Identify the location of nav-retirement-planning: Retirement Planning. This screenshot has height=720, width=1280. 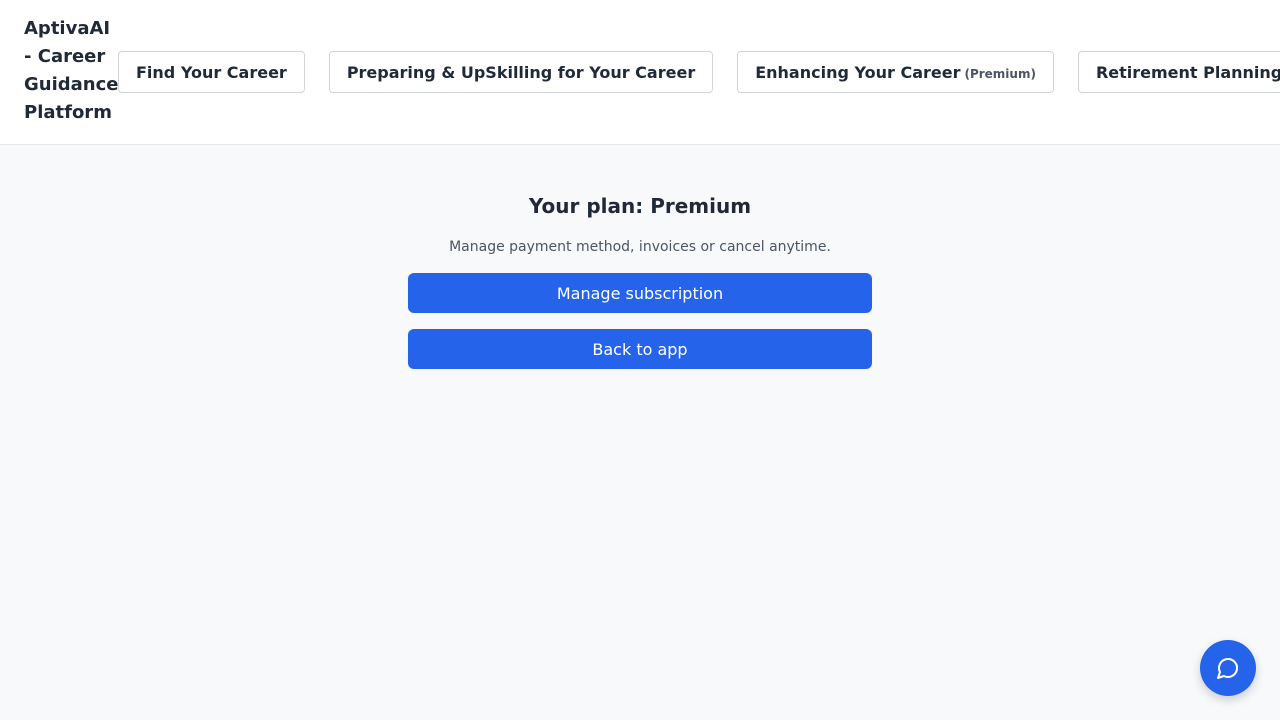
(1178, 72).